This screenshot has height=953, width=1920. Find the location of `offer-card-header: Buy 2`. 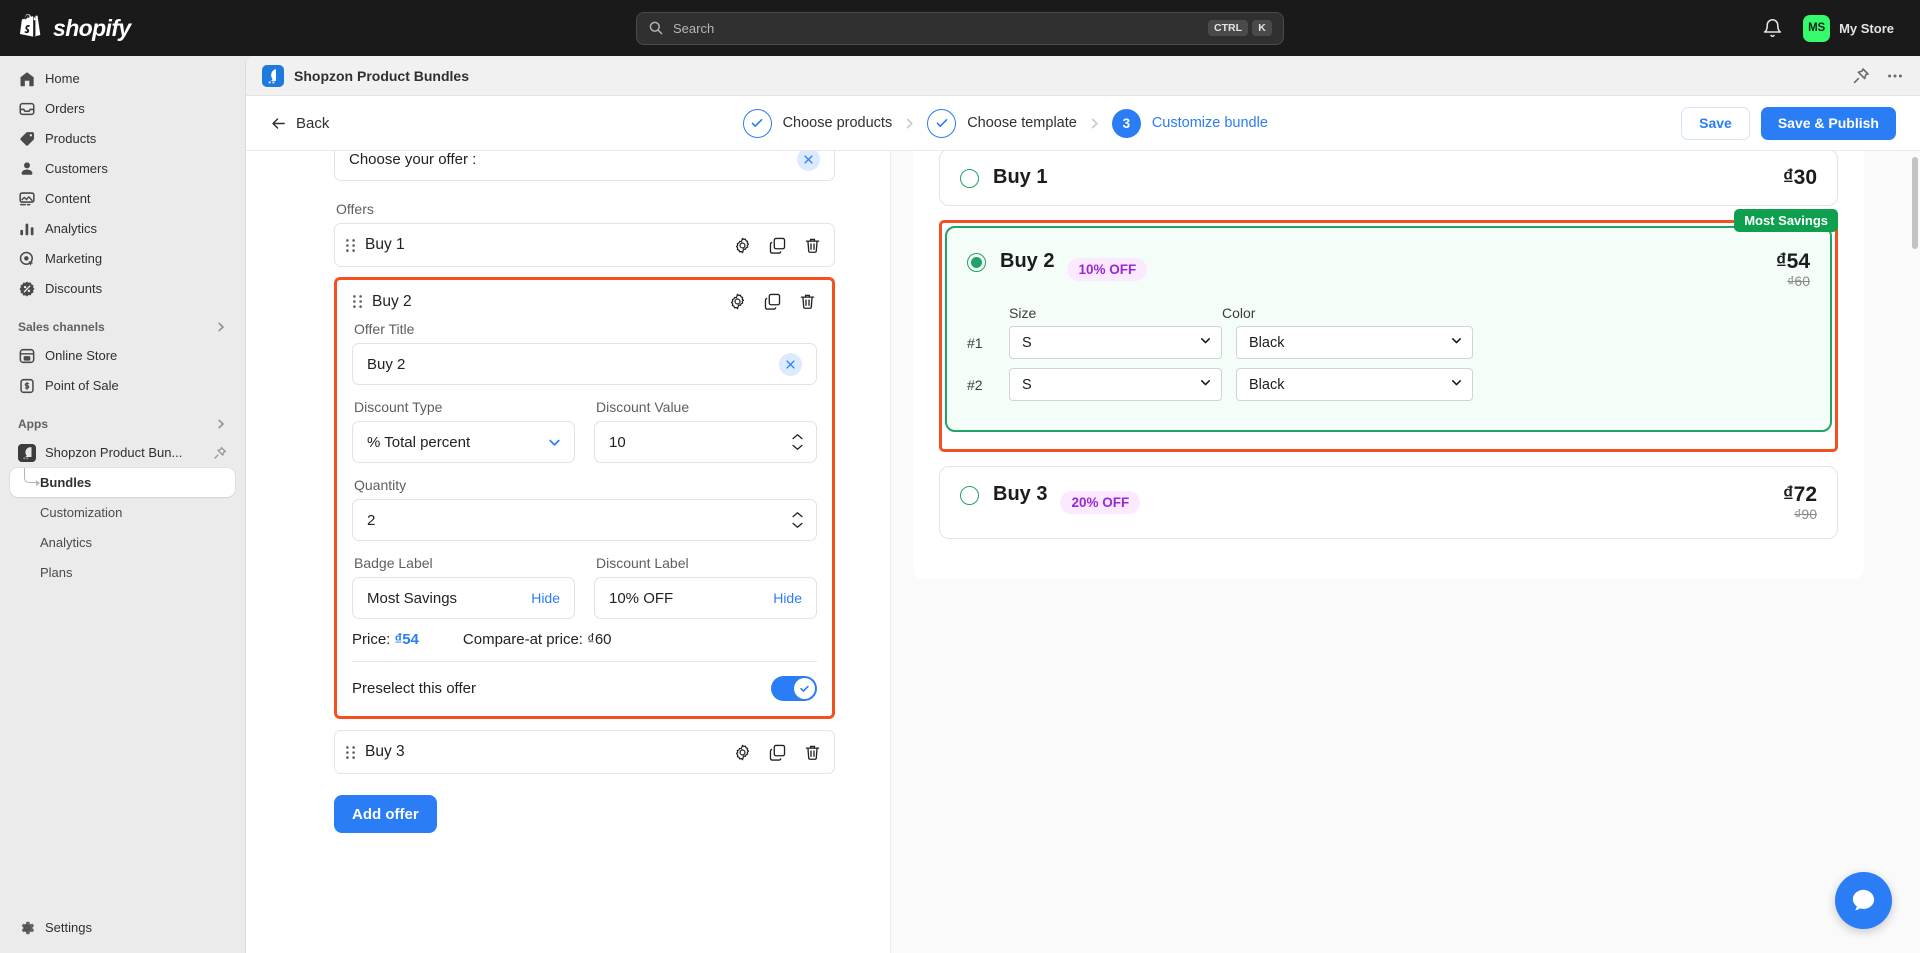

offer-card-header: Buy 2 is located at coordinates (584, 306).